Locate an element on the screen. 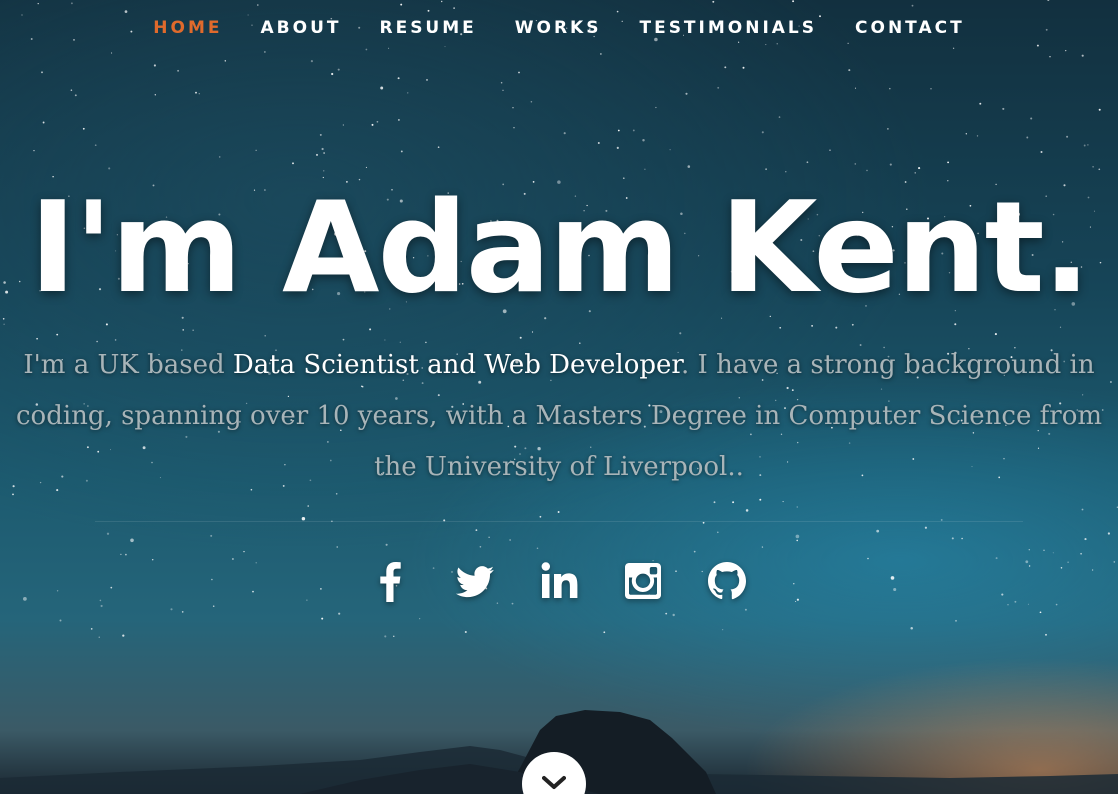 This screenshot has width=1118, height=794. nav-item-home: HOME is located at coordinates (187, 28).